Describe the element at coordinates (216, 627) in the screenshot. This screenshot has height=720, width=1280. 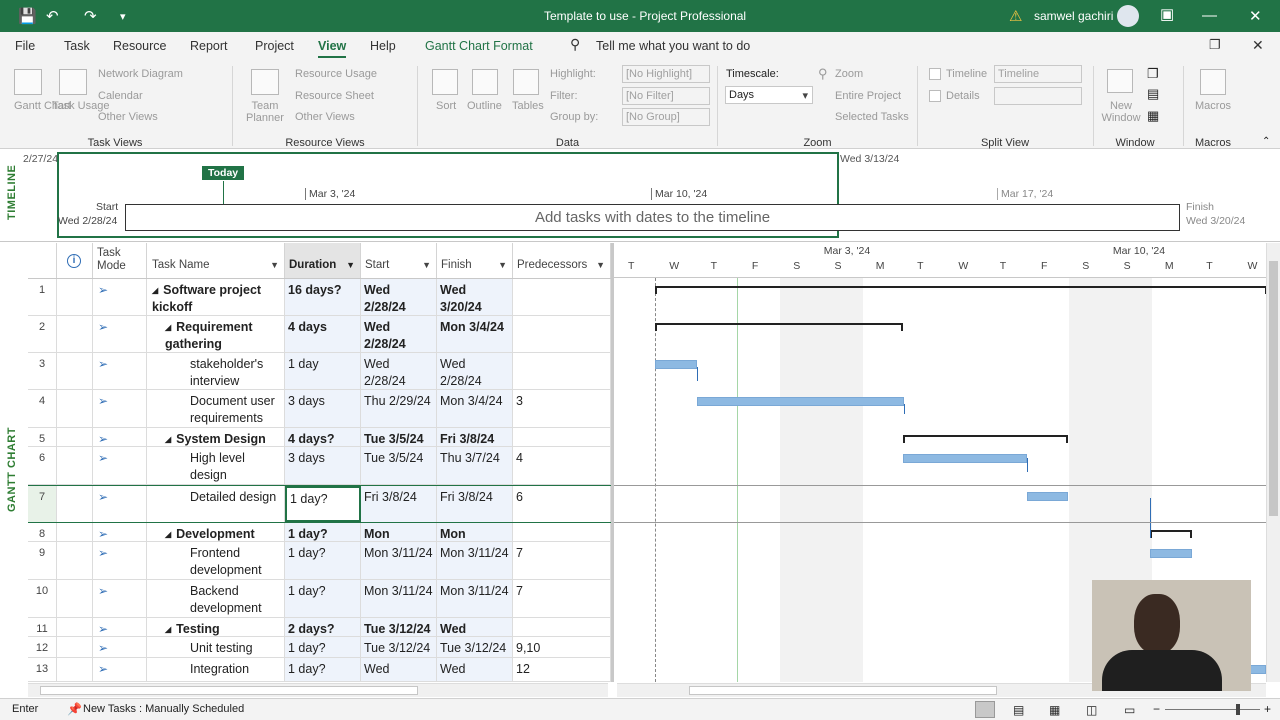
I see `task-name-cell: ◢ Testing` at that location.